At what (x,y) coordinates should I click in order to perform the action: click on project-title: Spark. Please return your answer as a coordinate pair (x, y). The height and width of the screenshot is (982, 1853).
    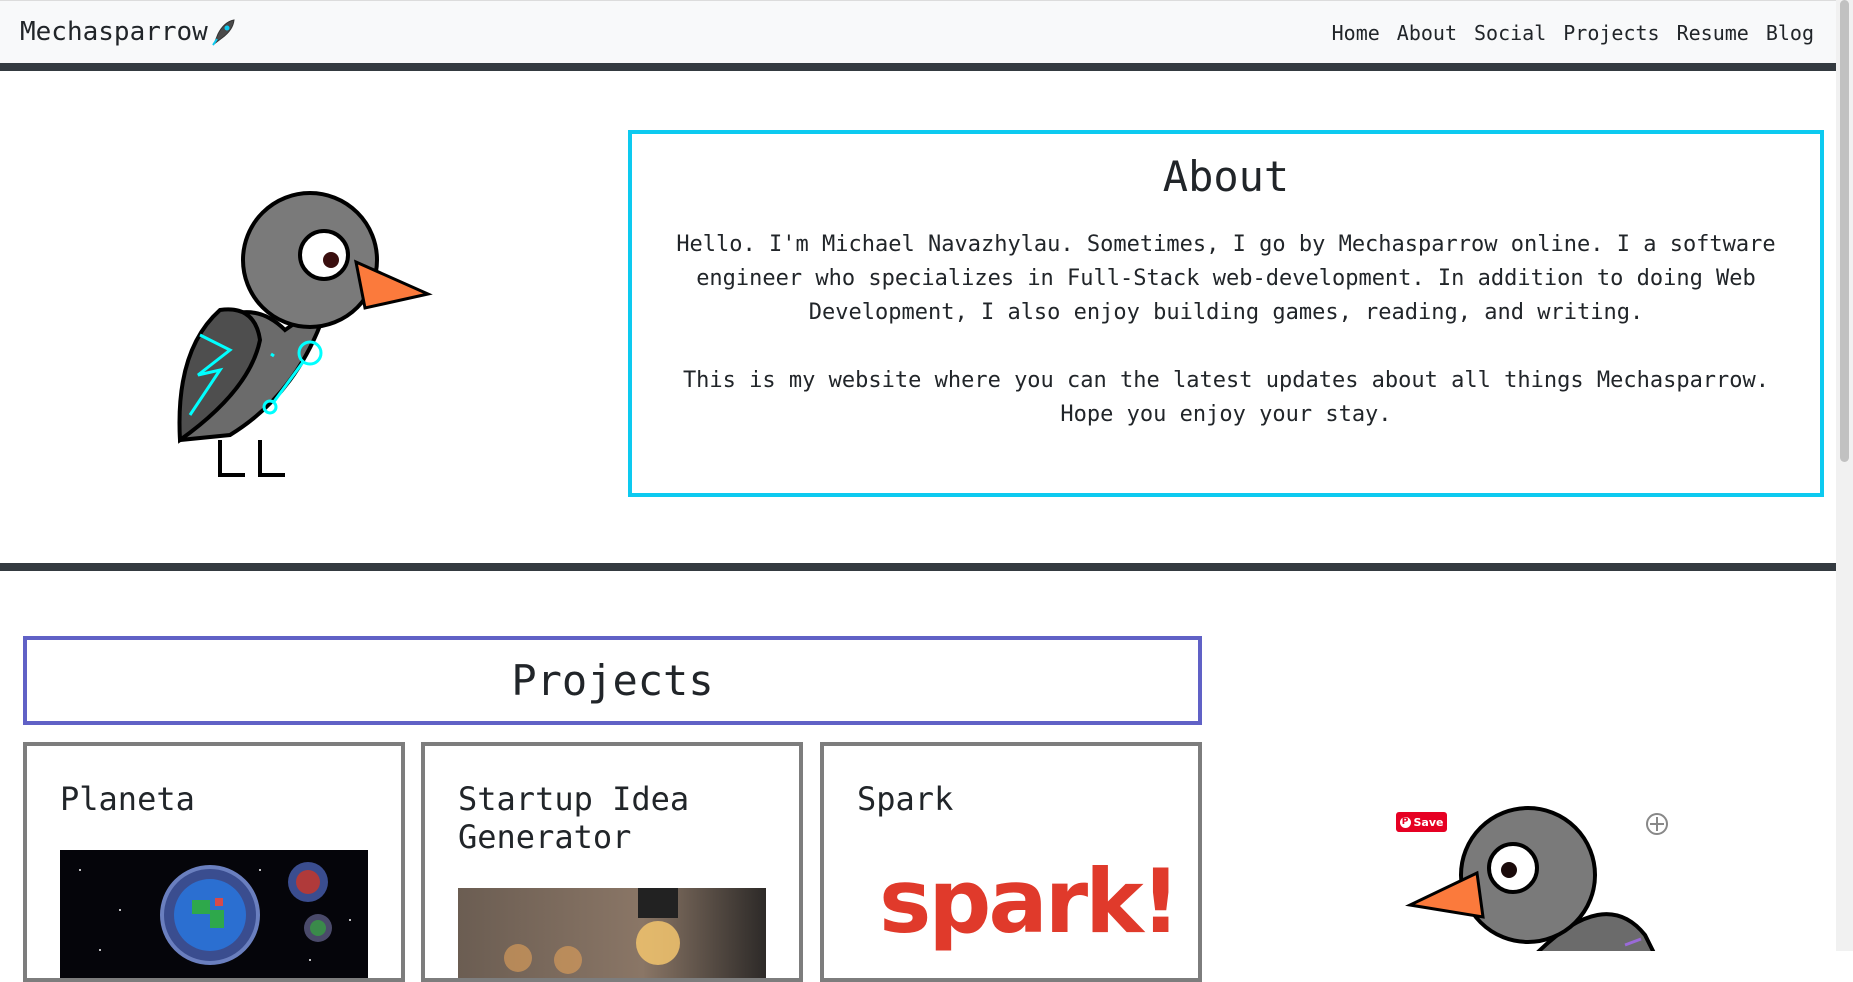
    Looking at the image, I should click on (905, 799).